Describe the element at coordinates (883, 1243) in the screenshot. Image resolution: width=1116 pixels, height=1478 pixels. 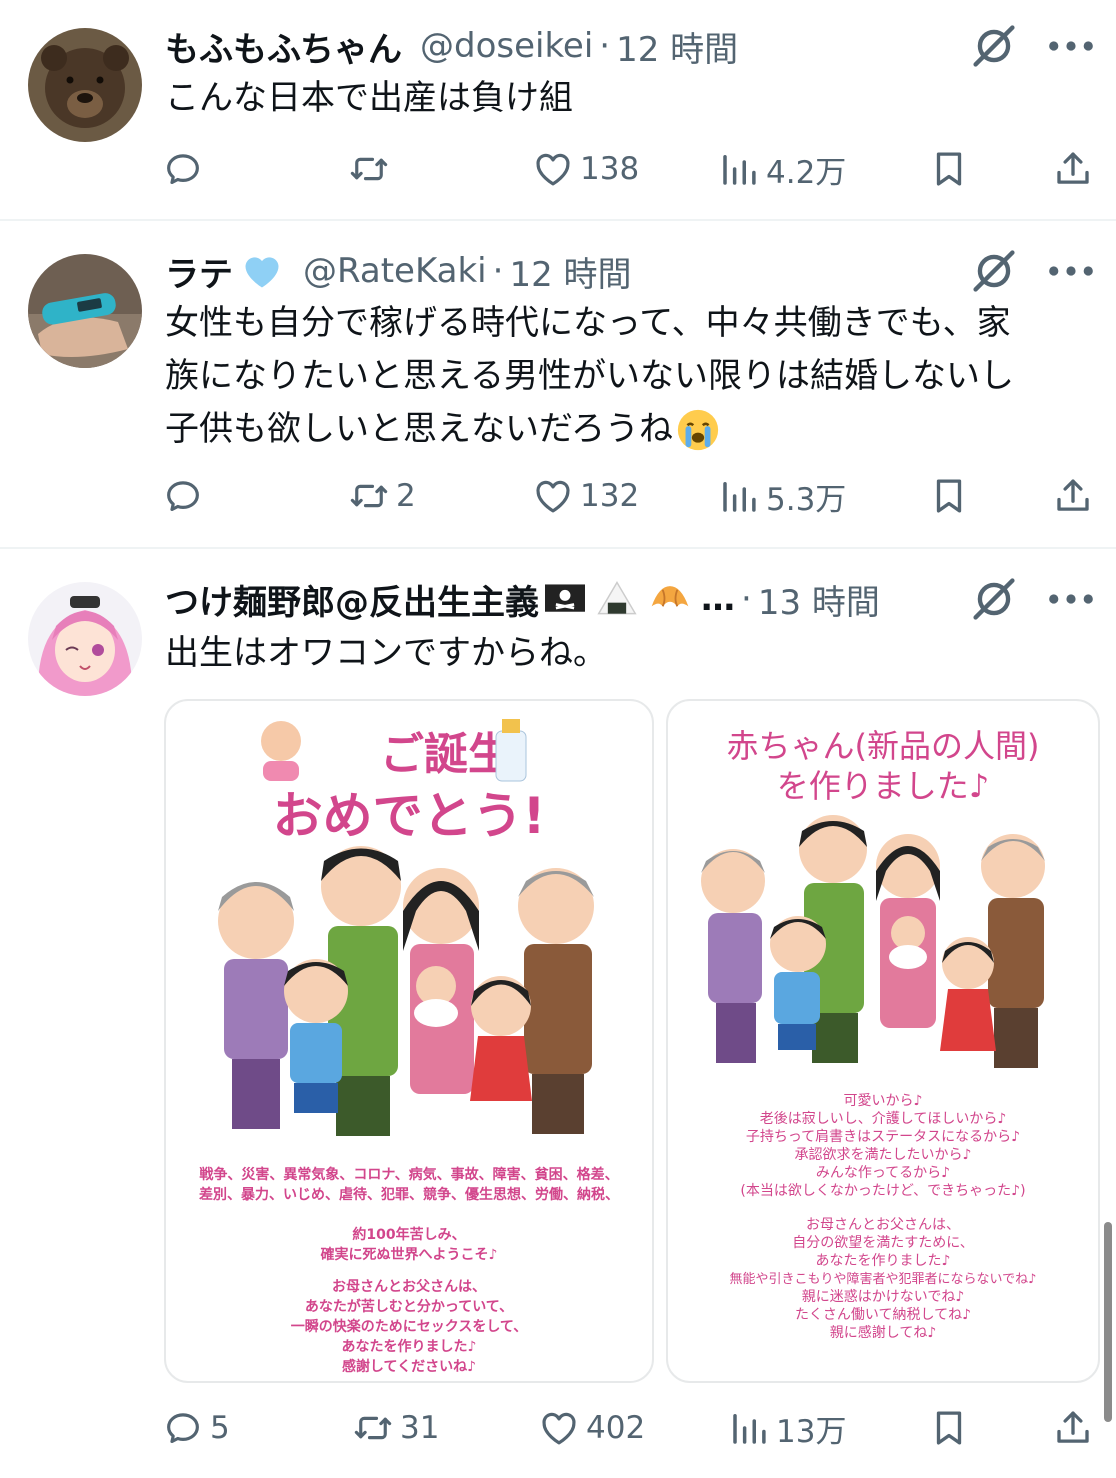
I see `caption-line: 自分の欲望を満たすために、` at that location.